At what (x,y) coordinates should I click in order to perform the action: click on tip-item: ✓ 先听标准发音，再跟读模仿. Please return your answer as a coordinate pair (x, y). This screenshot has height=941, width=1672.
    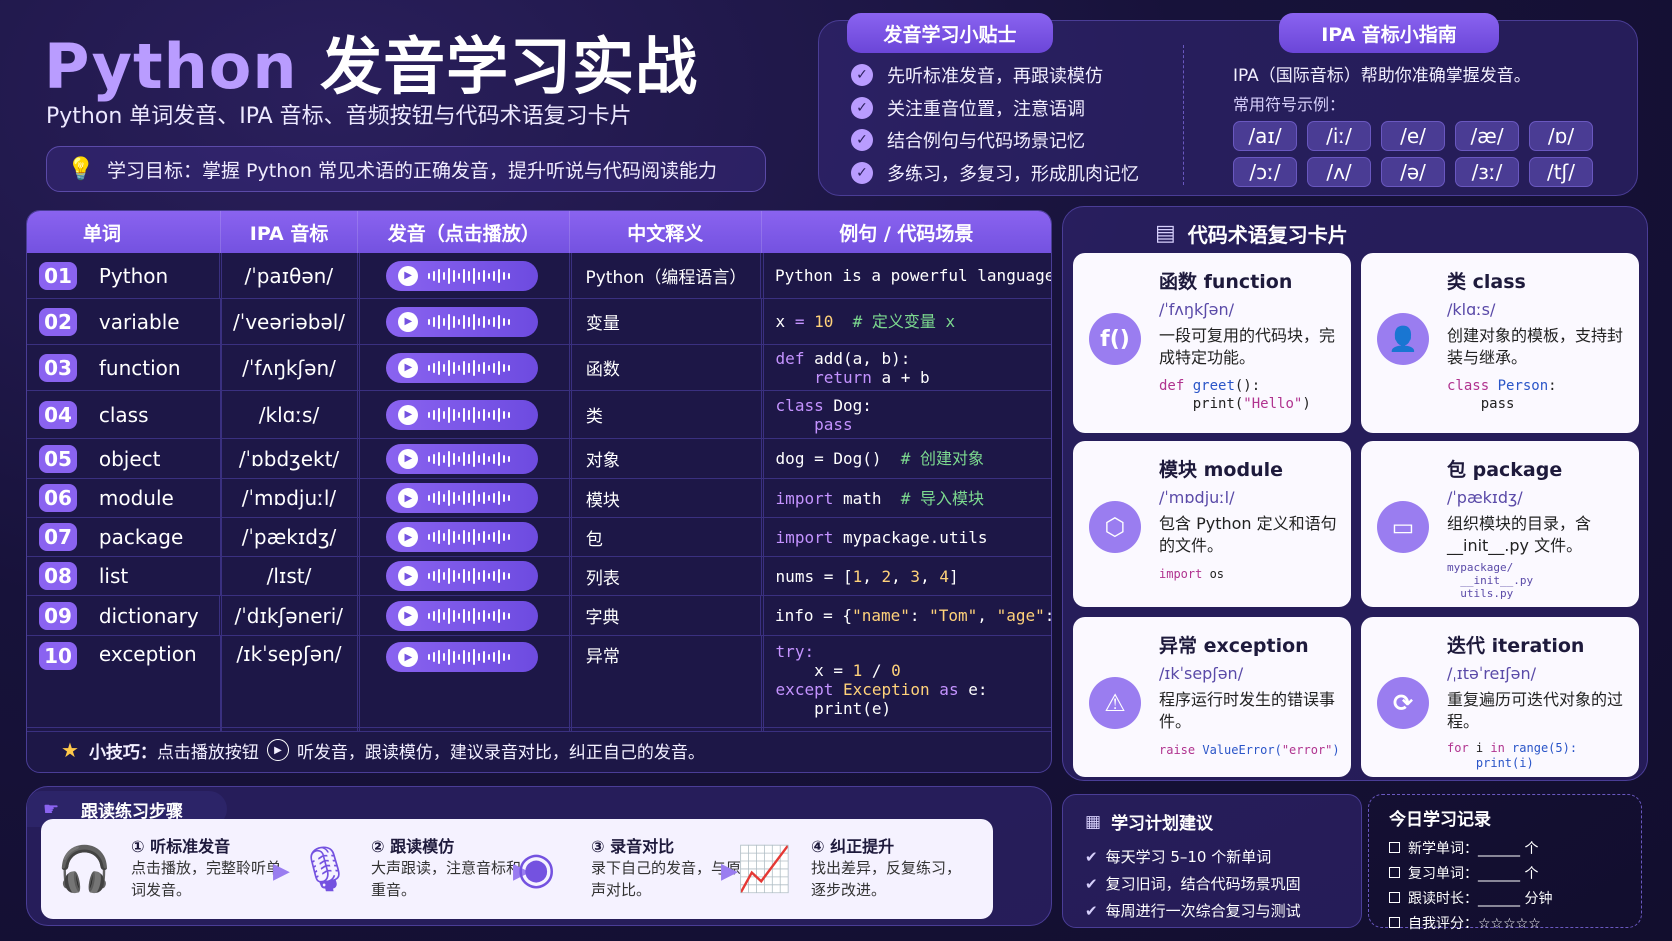
    Looking at the image, I should click on (995, 75).